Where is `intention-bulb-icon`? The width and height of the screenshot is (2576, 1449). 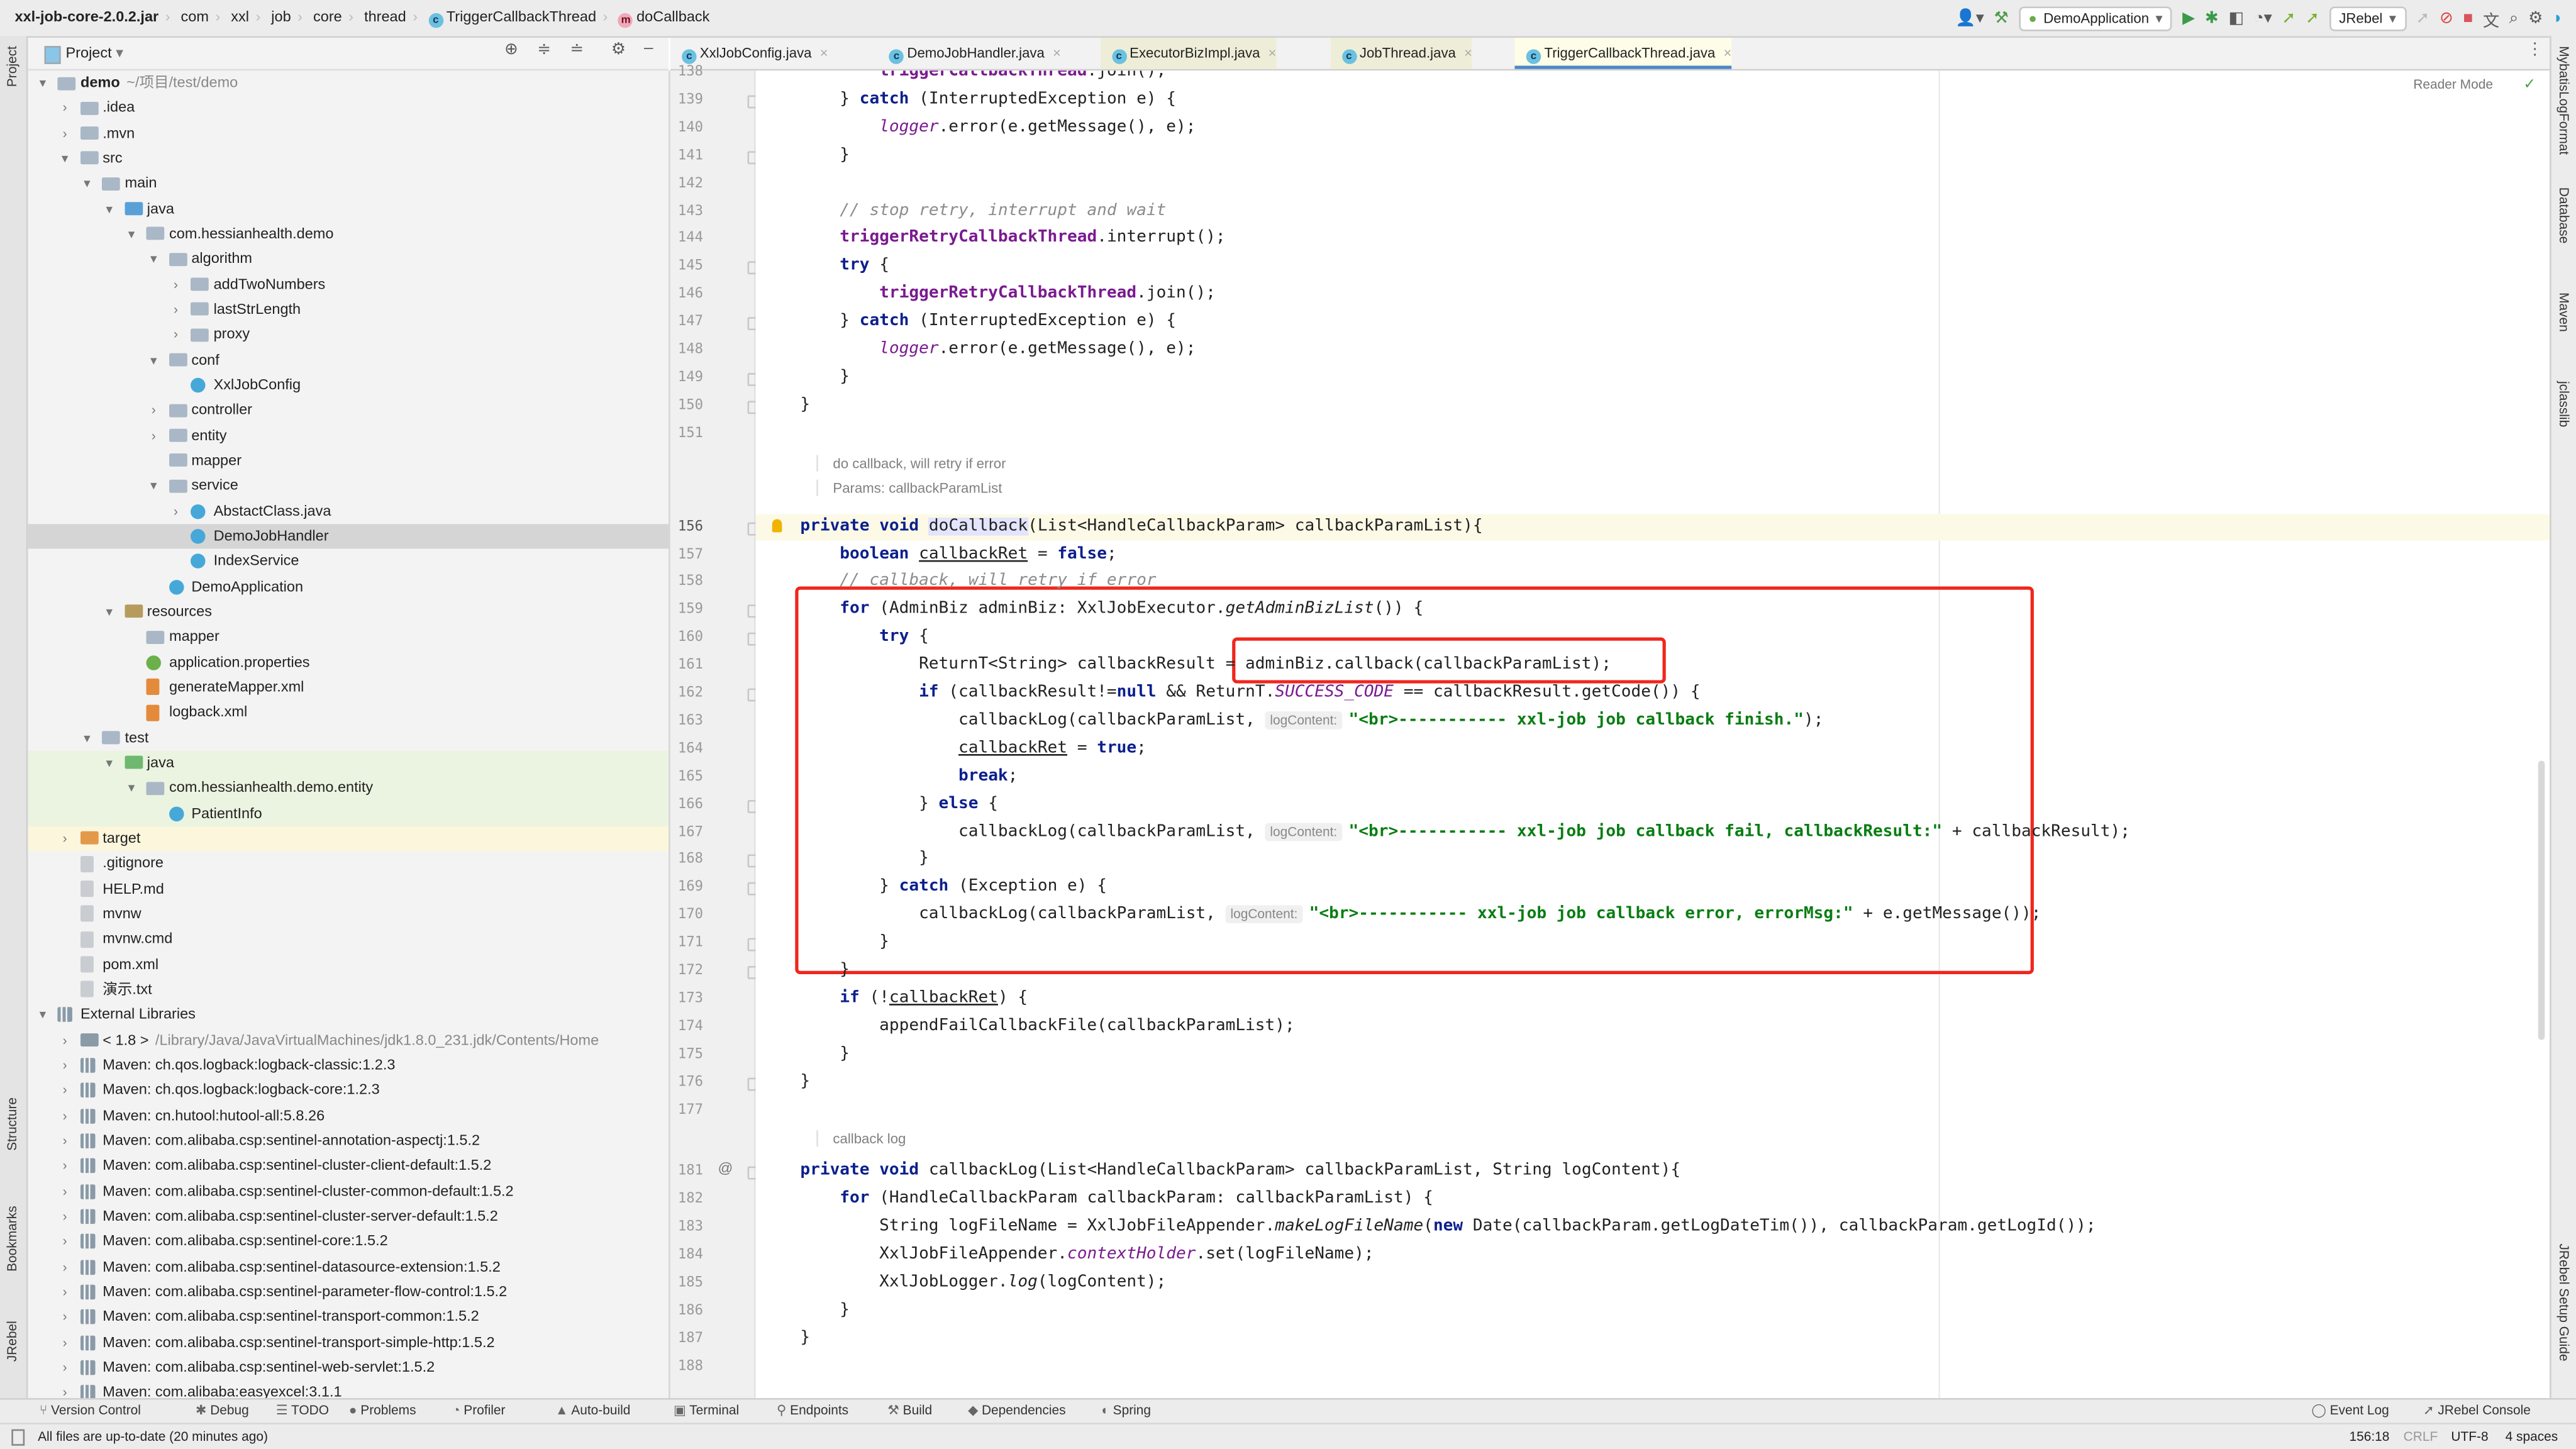 intention-bulb-icon is located at coordinates (777, 525).